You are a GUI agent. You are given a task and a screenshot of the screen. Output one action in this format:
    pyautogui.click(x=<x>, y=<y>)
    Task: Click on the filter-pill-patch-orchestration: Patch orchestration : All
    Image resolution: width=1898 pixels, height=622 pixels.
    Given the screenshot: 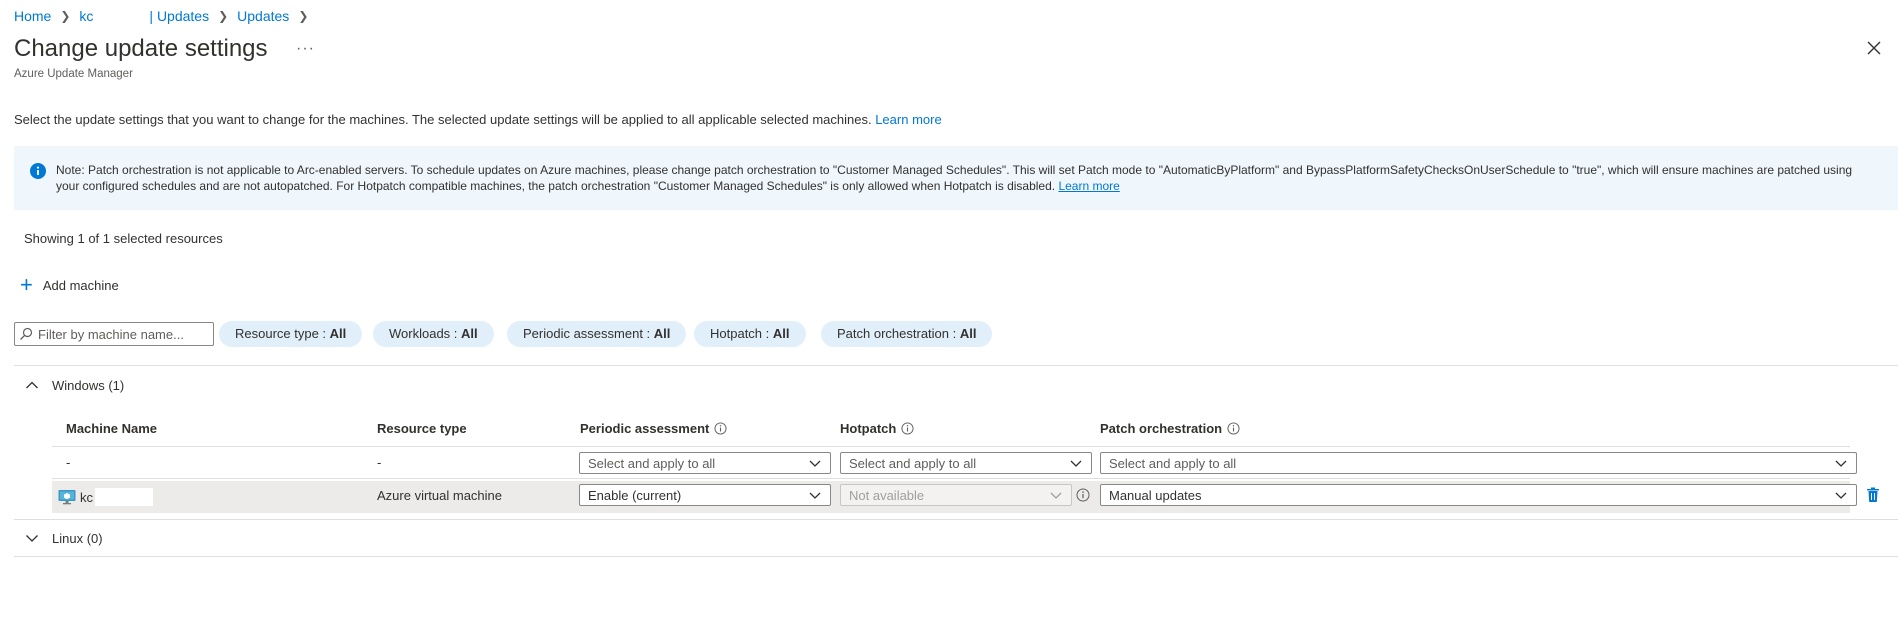 What is the action you would take?
    pyautogui.click(x=907, y=334)
    